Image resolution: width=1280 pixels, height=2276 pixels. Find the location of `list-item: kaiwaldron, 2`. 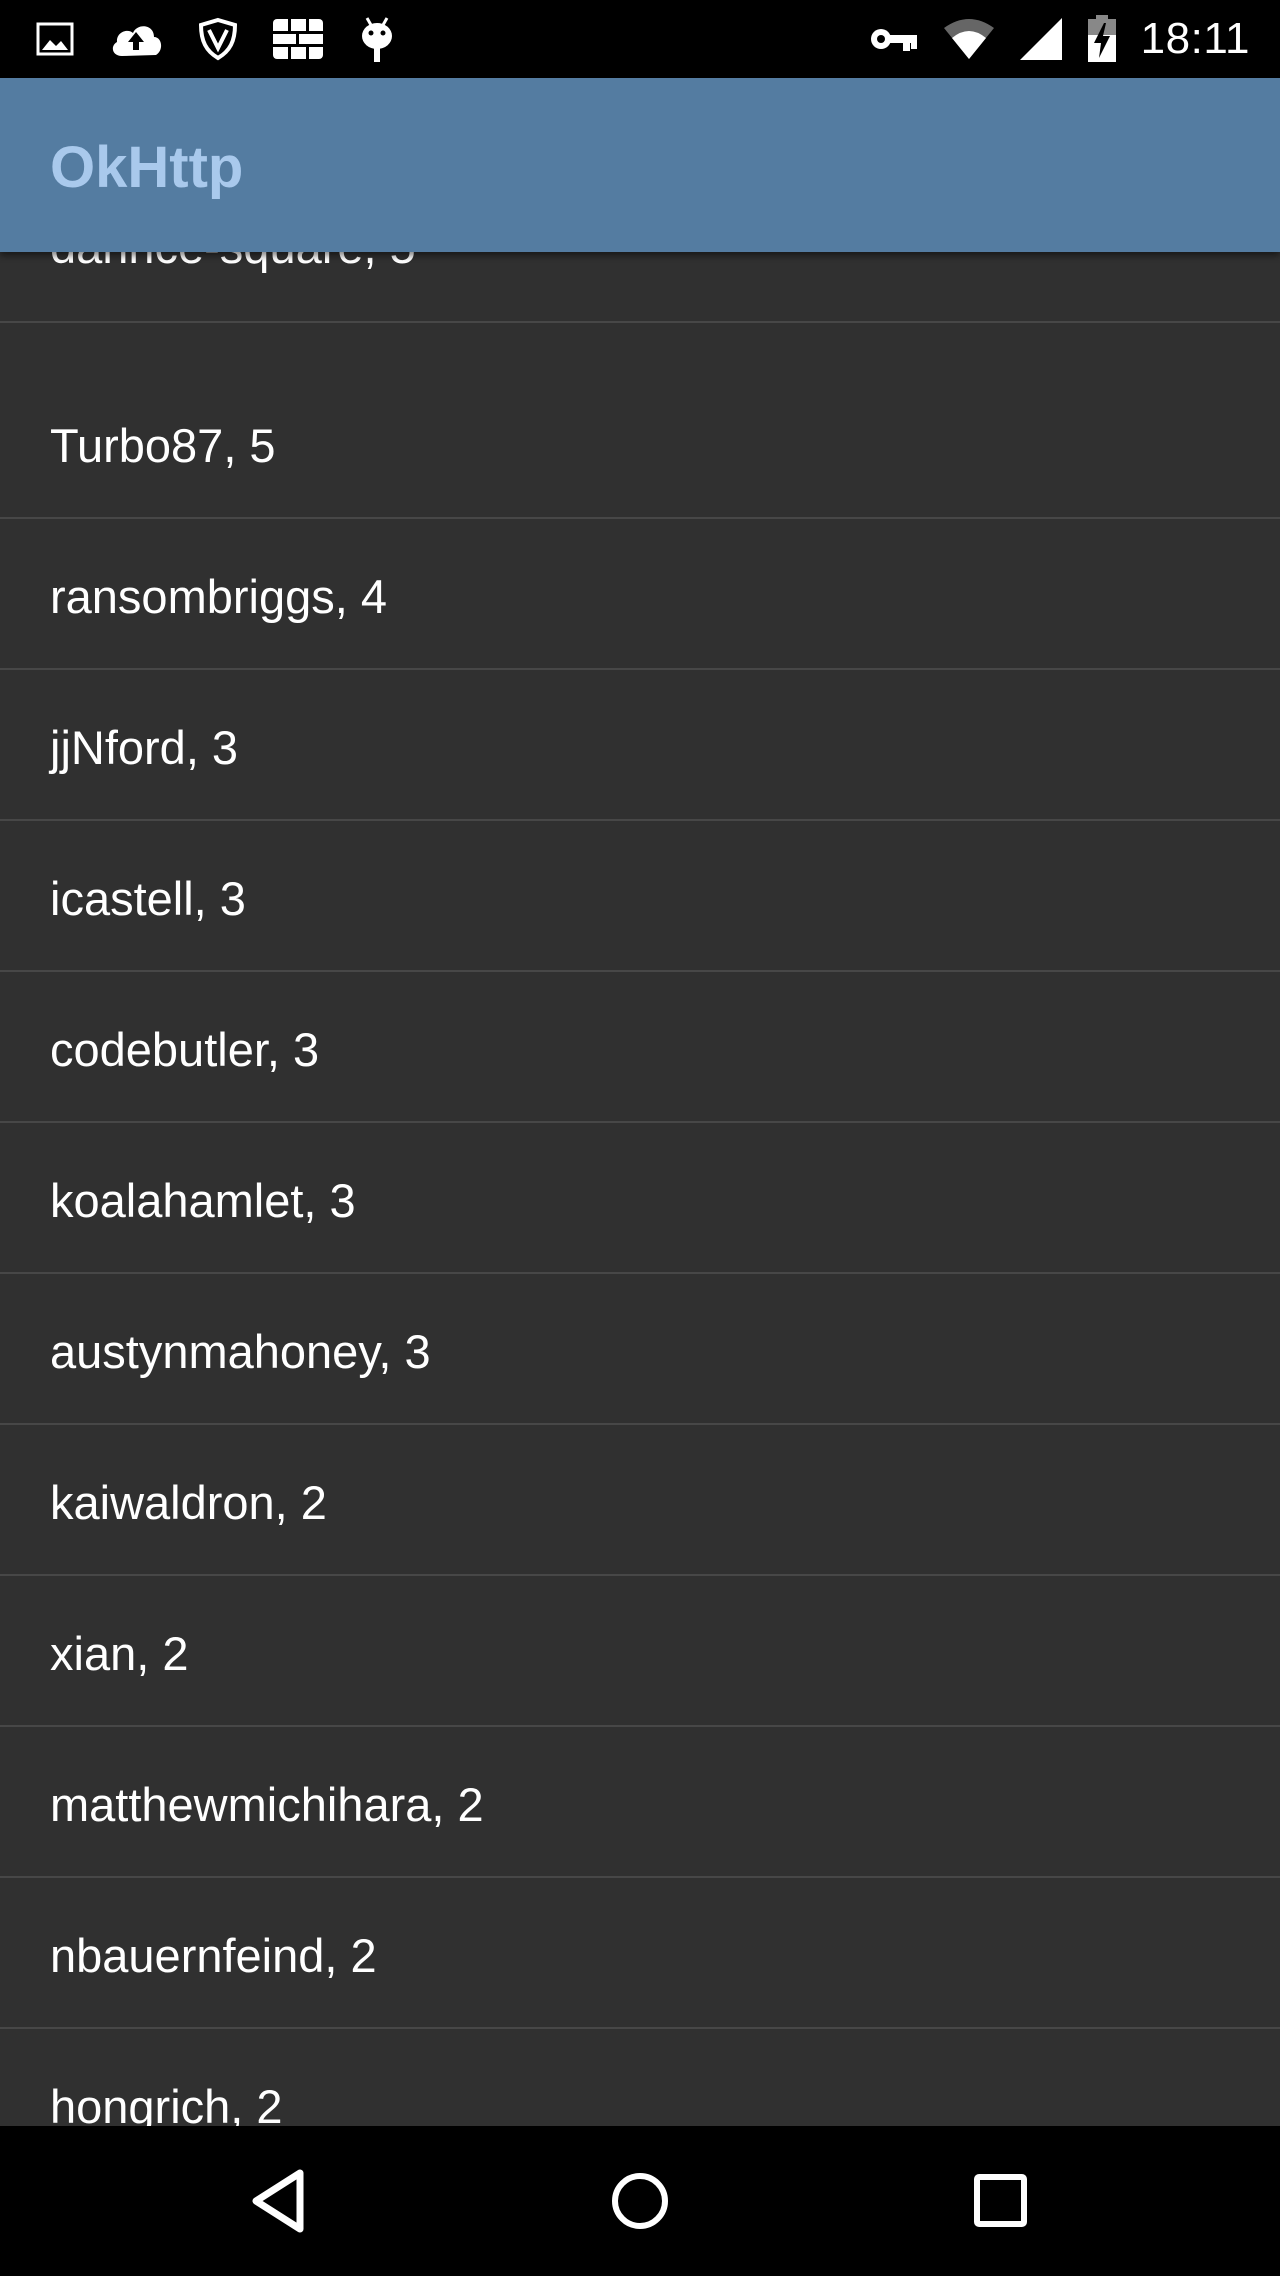

list-item: kaiwaldron, 2 is located at coordinates (640, 1500).